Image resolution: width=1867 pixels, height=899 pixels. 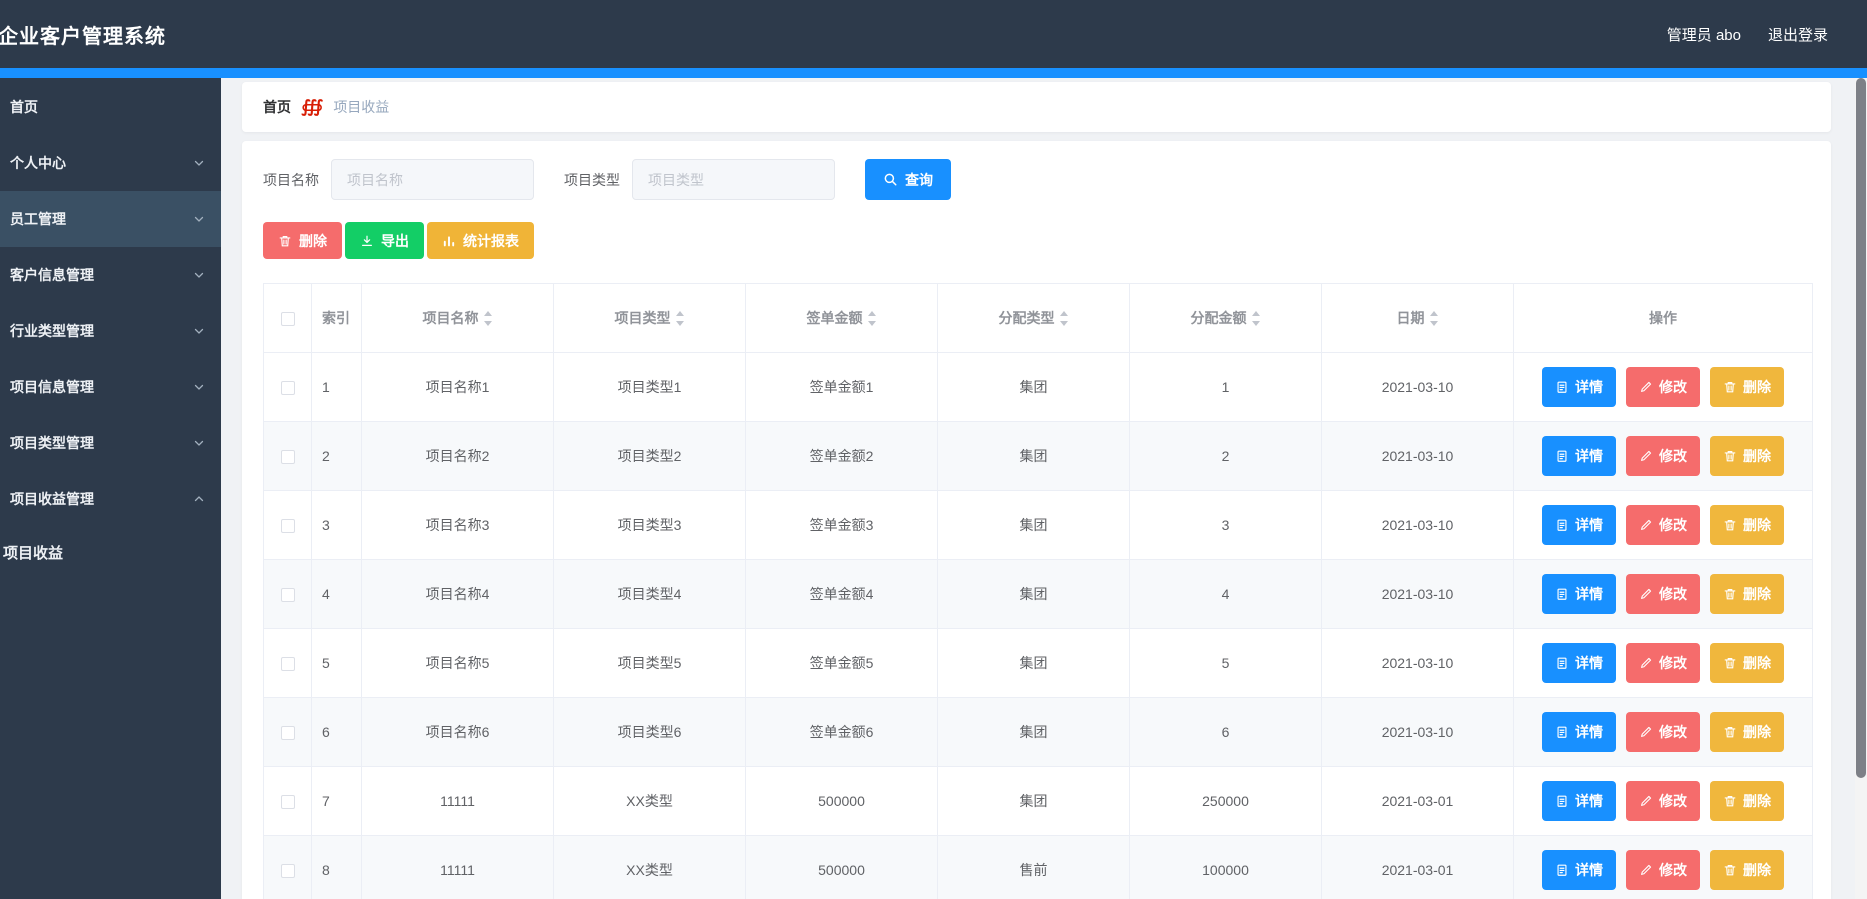 What do you see at coordinates (110, 219) in the screenshot?
I see `sidebar-item-员工管理: 员工管理` at bounding box center [110, 219].